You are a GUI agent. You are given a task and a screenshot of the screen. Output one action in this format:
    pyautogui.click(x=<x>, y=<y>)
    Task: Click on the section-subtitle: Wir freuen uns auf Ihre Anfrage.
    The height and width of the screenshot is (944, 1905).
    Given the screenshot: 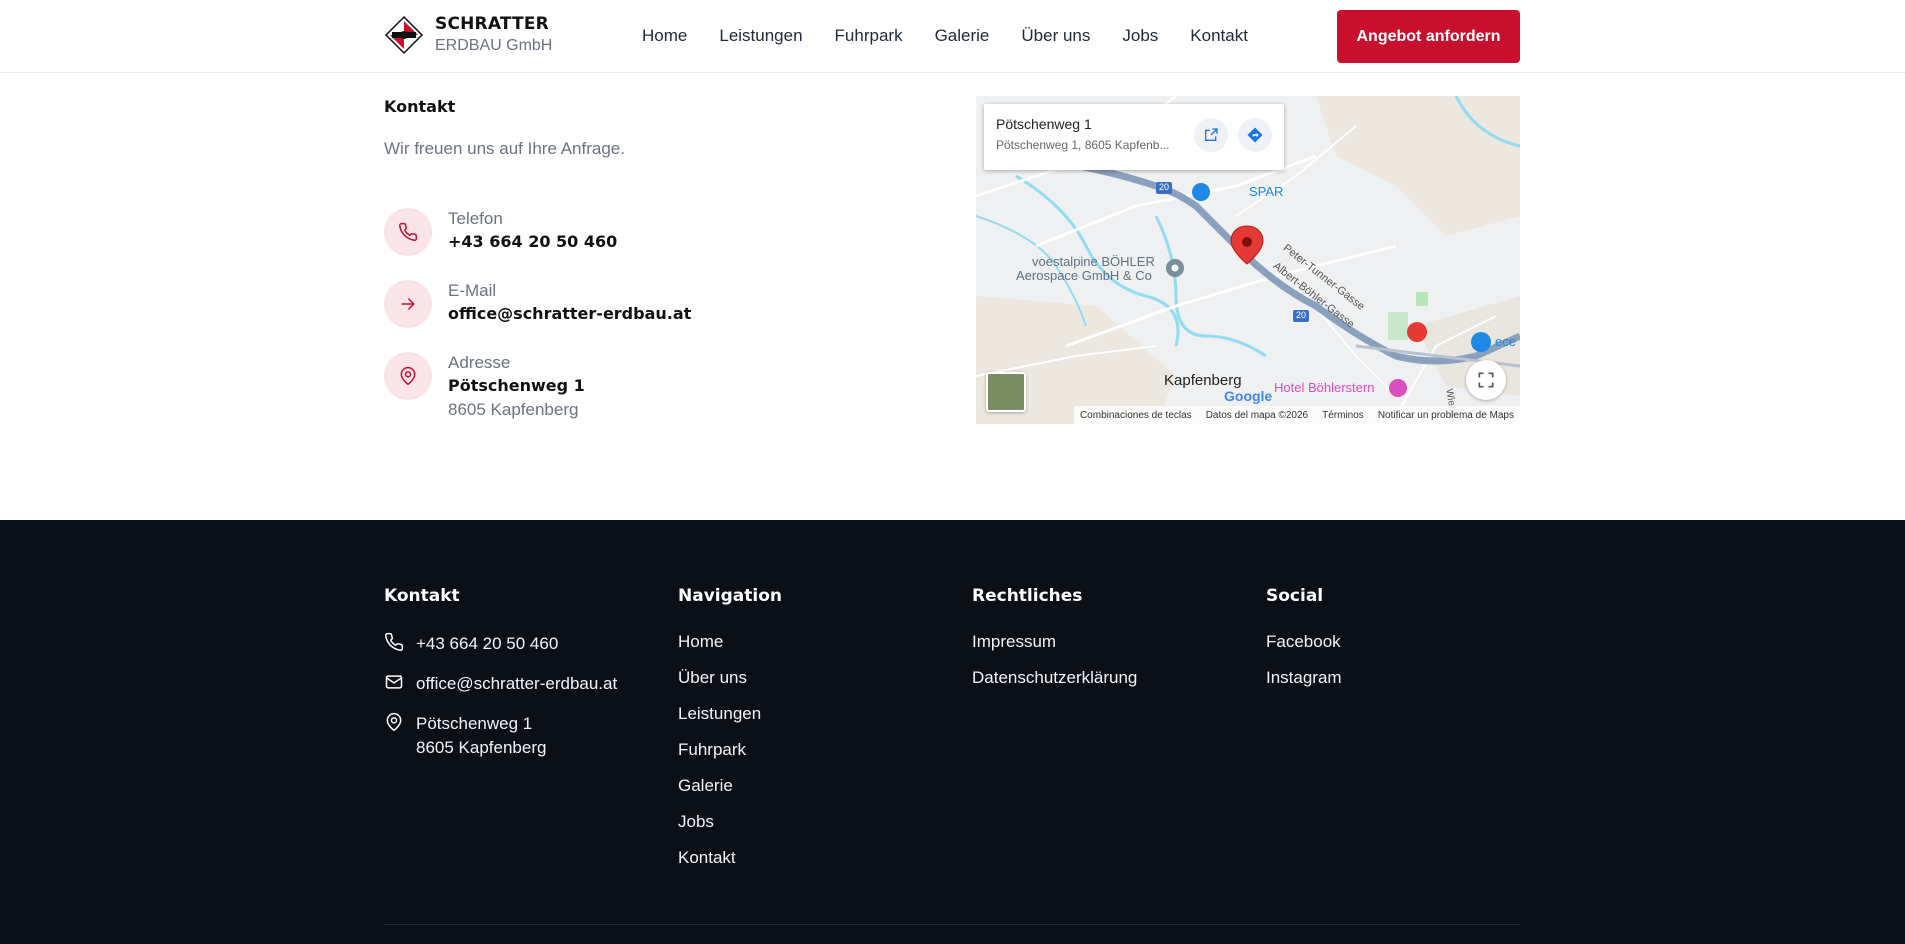 What is the action you would take?
    pyautogui.click(x=504, y=148)
    